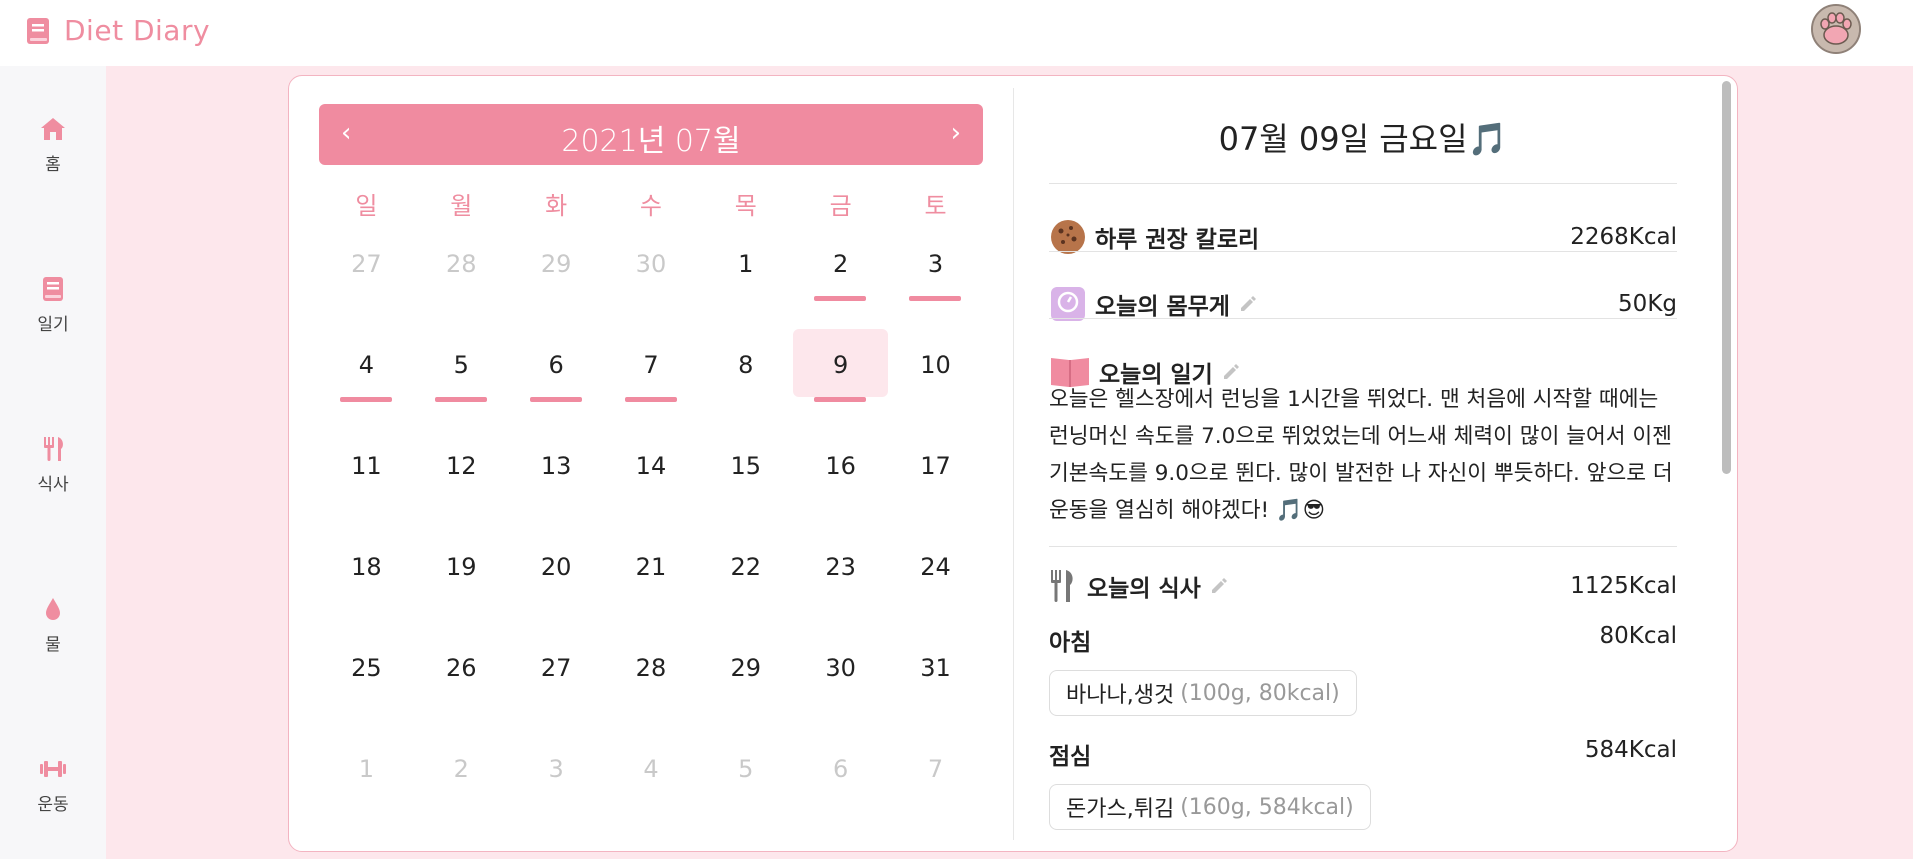 The width and height of the screenshot is (1913, 859). I want to click on calendar-day: 23, so click(840, 581).